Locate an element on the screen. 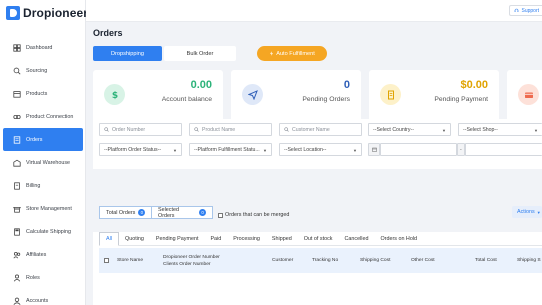 This screenshot has width=542, height=305. select-all-checkbox is located at coordinates (106, 260).